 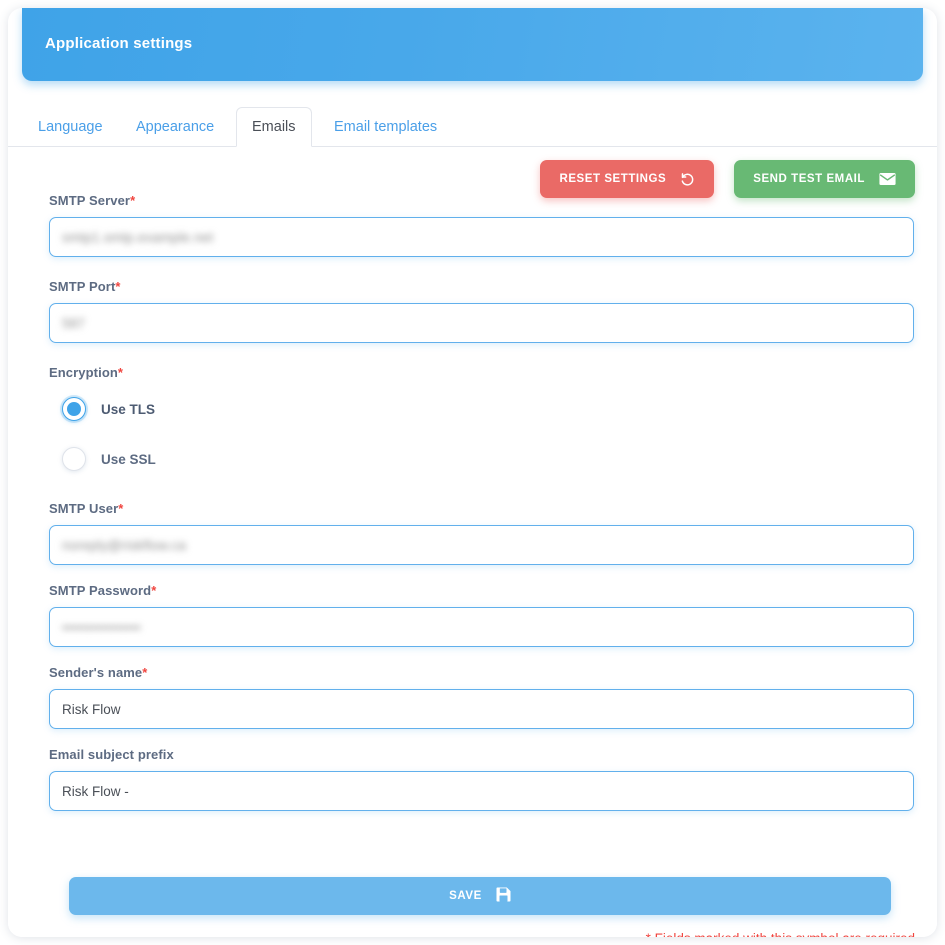 I want to click on radio-label-use-tls: Use TLS, so click(x=128, y=409).